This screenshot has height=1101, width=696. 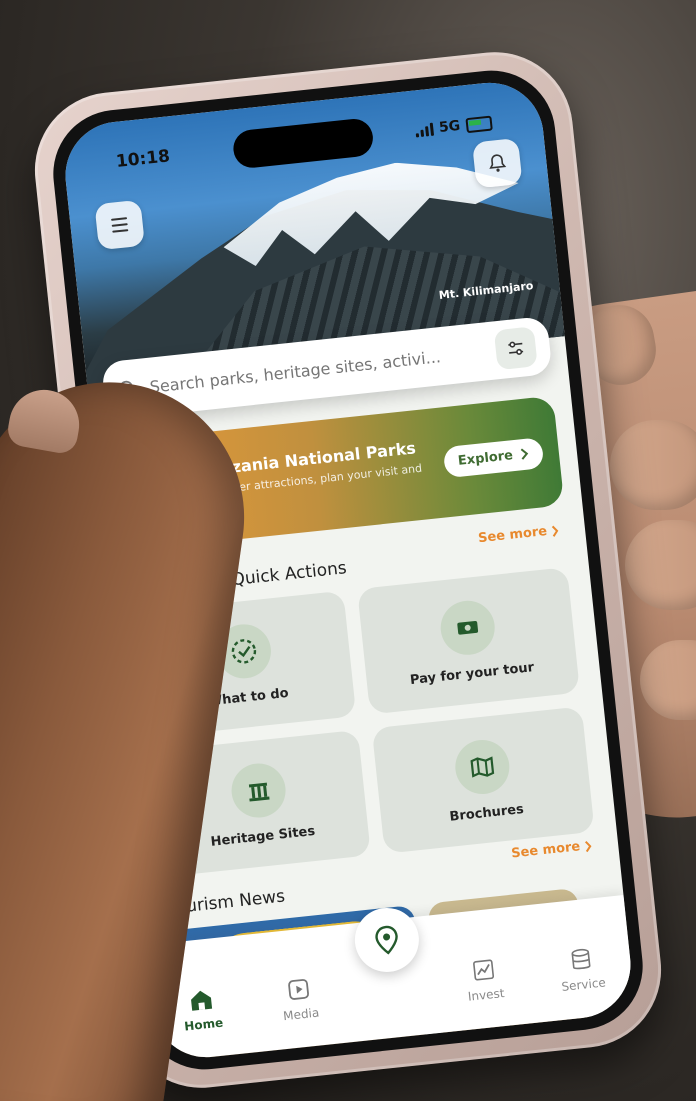 I want to click on menu-button, so click(x=119, y=225).